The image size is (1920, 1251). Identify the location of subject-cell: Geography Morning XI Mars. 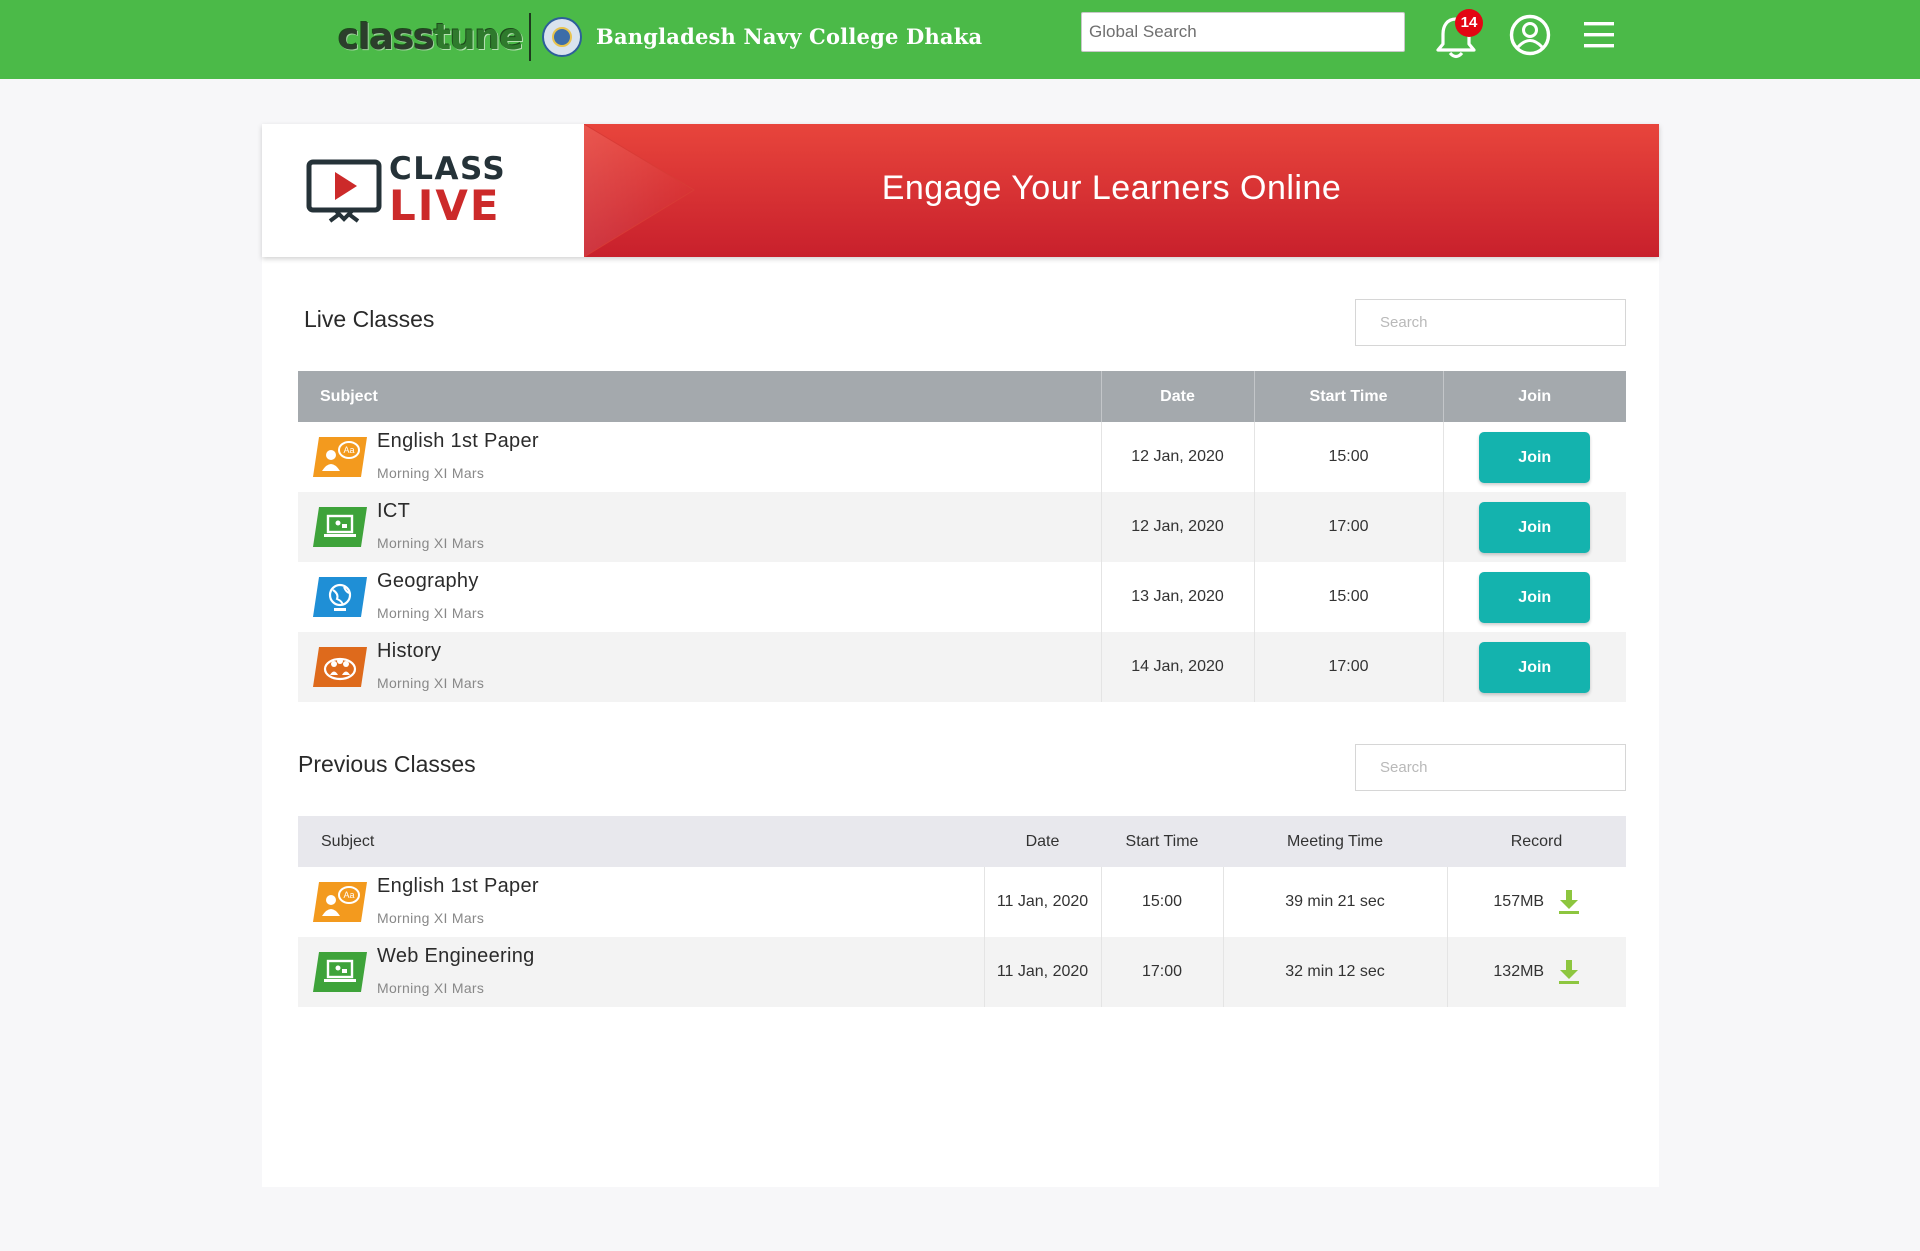
(700, 597).